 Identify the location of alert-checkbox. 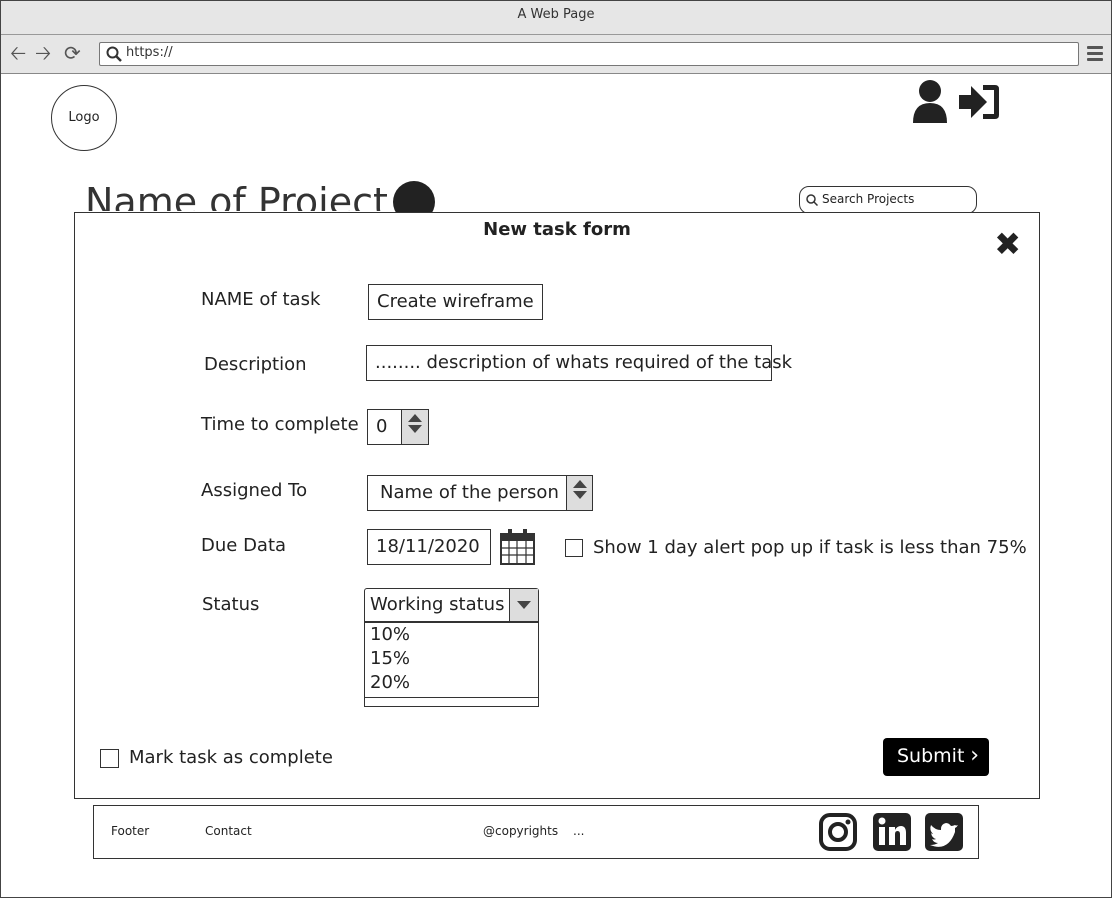
(574, 548).